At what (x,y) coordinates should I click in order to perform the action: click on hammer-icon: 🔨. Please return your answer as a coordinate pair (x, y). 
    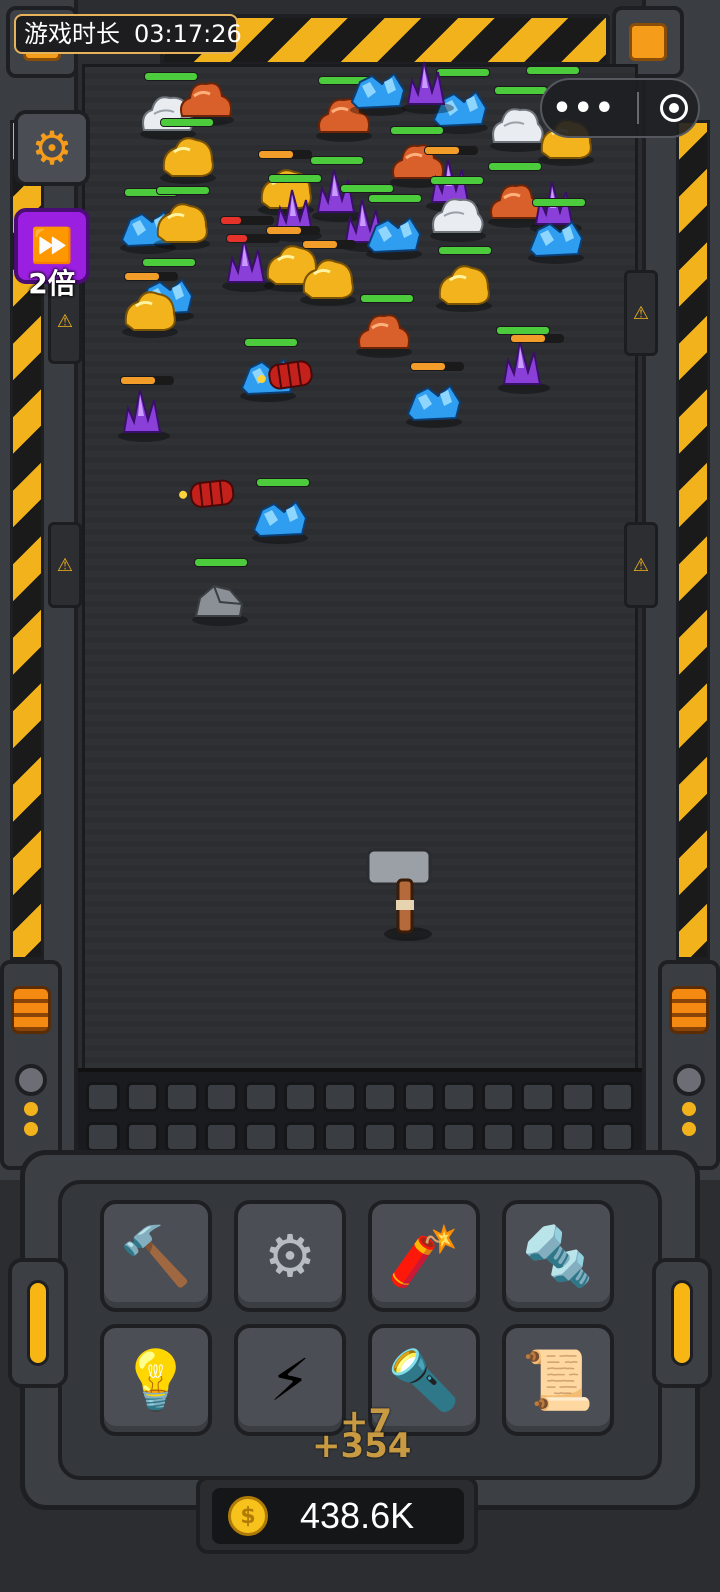
    Looking at the image, I should click on (156, 1256).